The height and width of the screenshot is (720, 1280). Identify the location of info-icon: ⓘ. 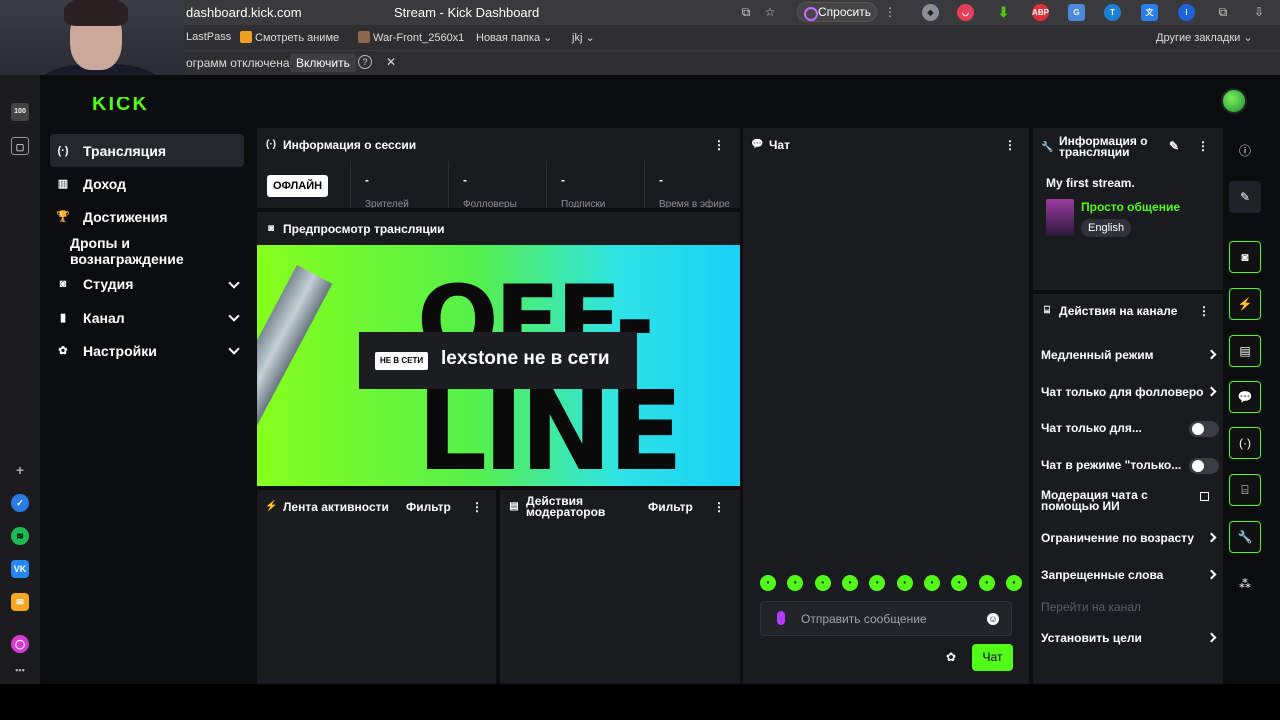
(1245, 151).